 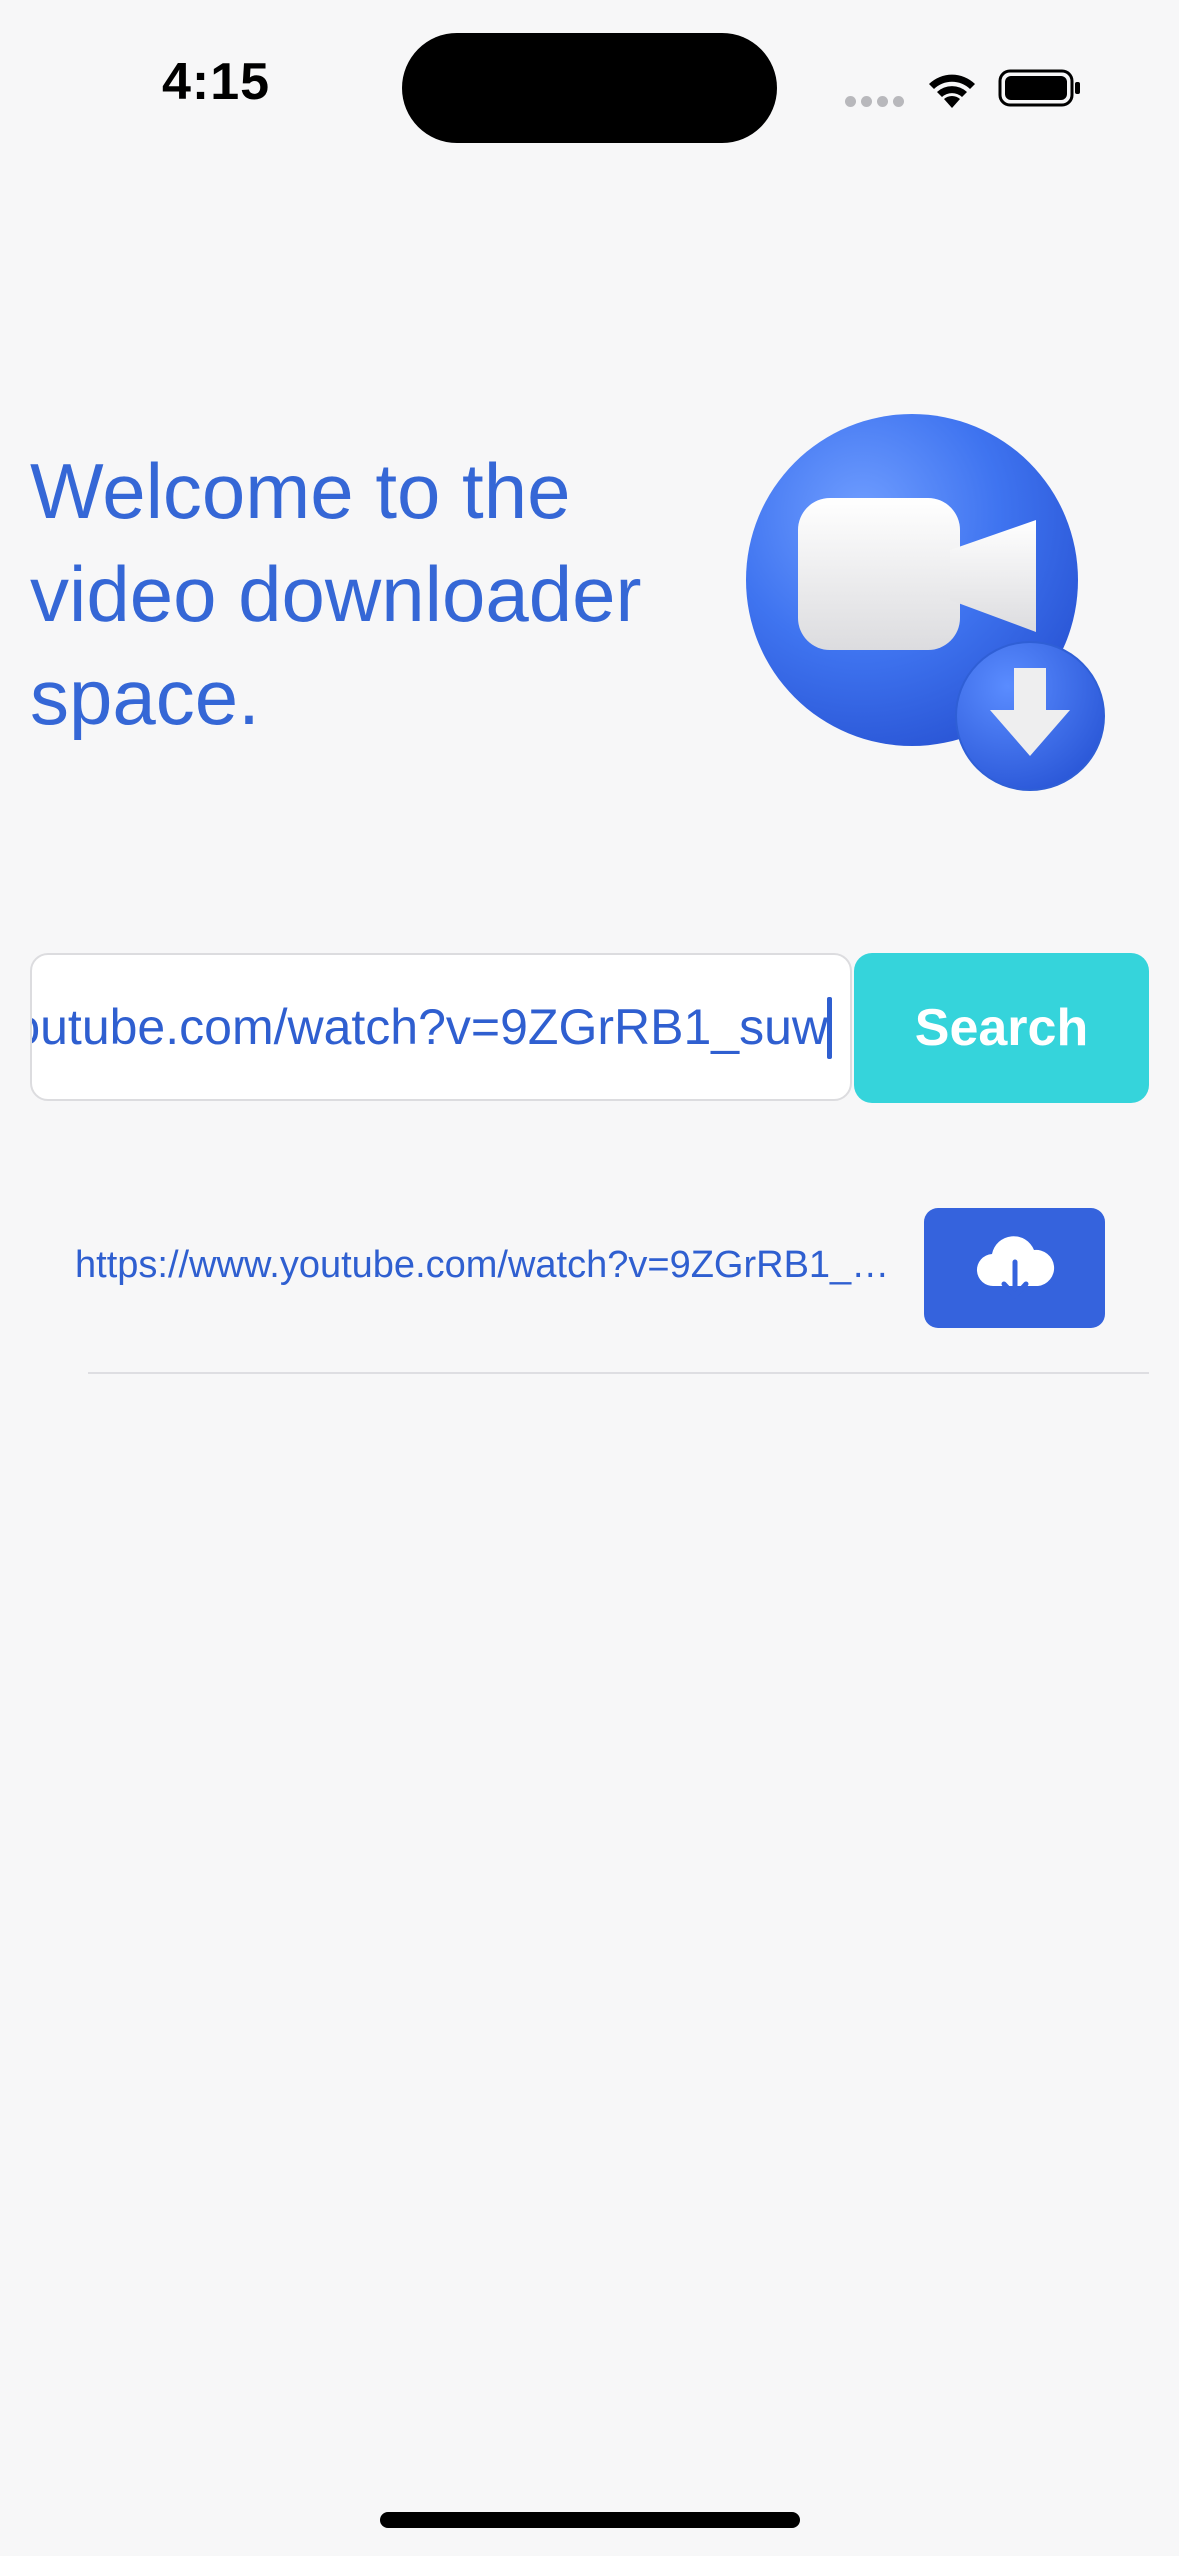 I want to click on welcome-line-3: space., so click(x=145, y=697).